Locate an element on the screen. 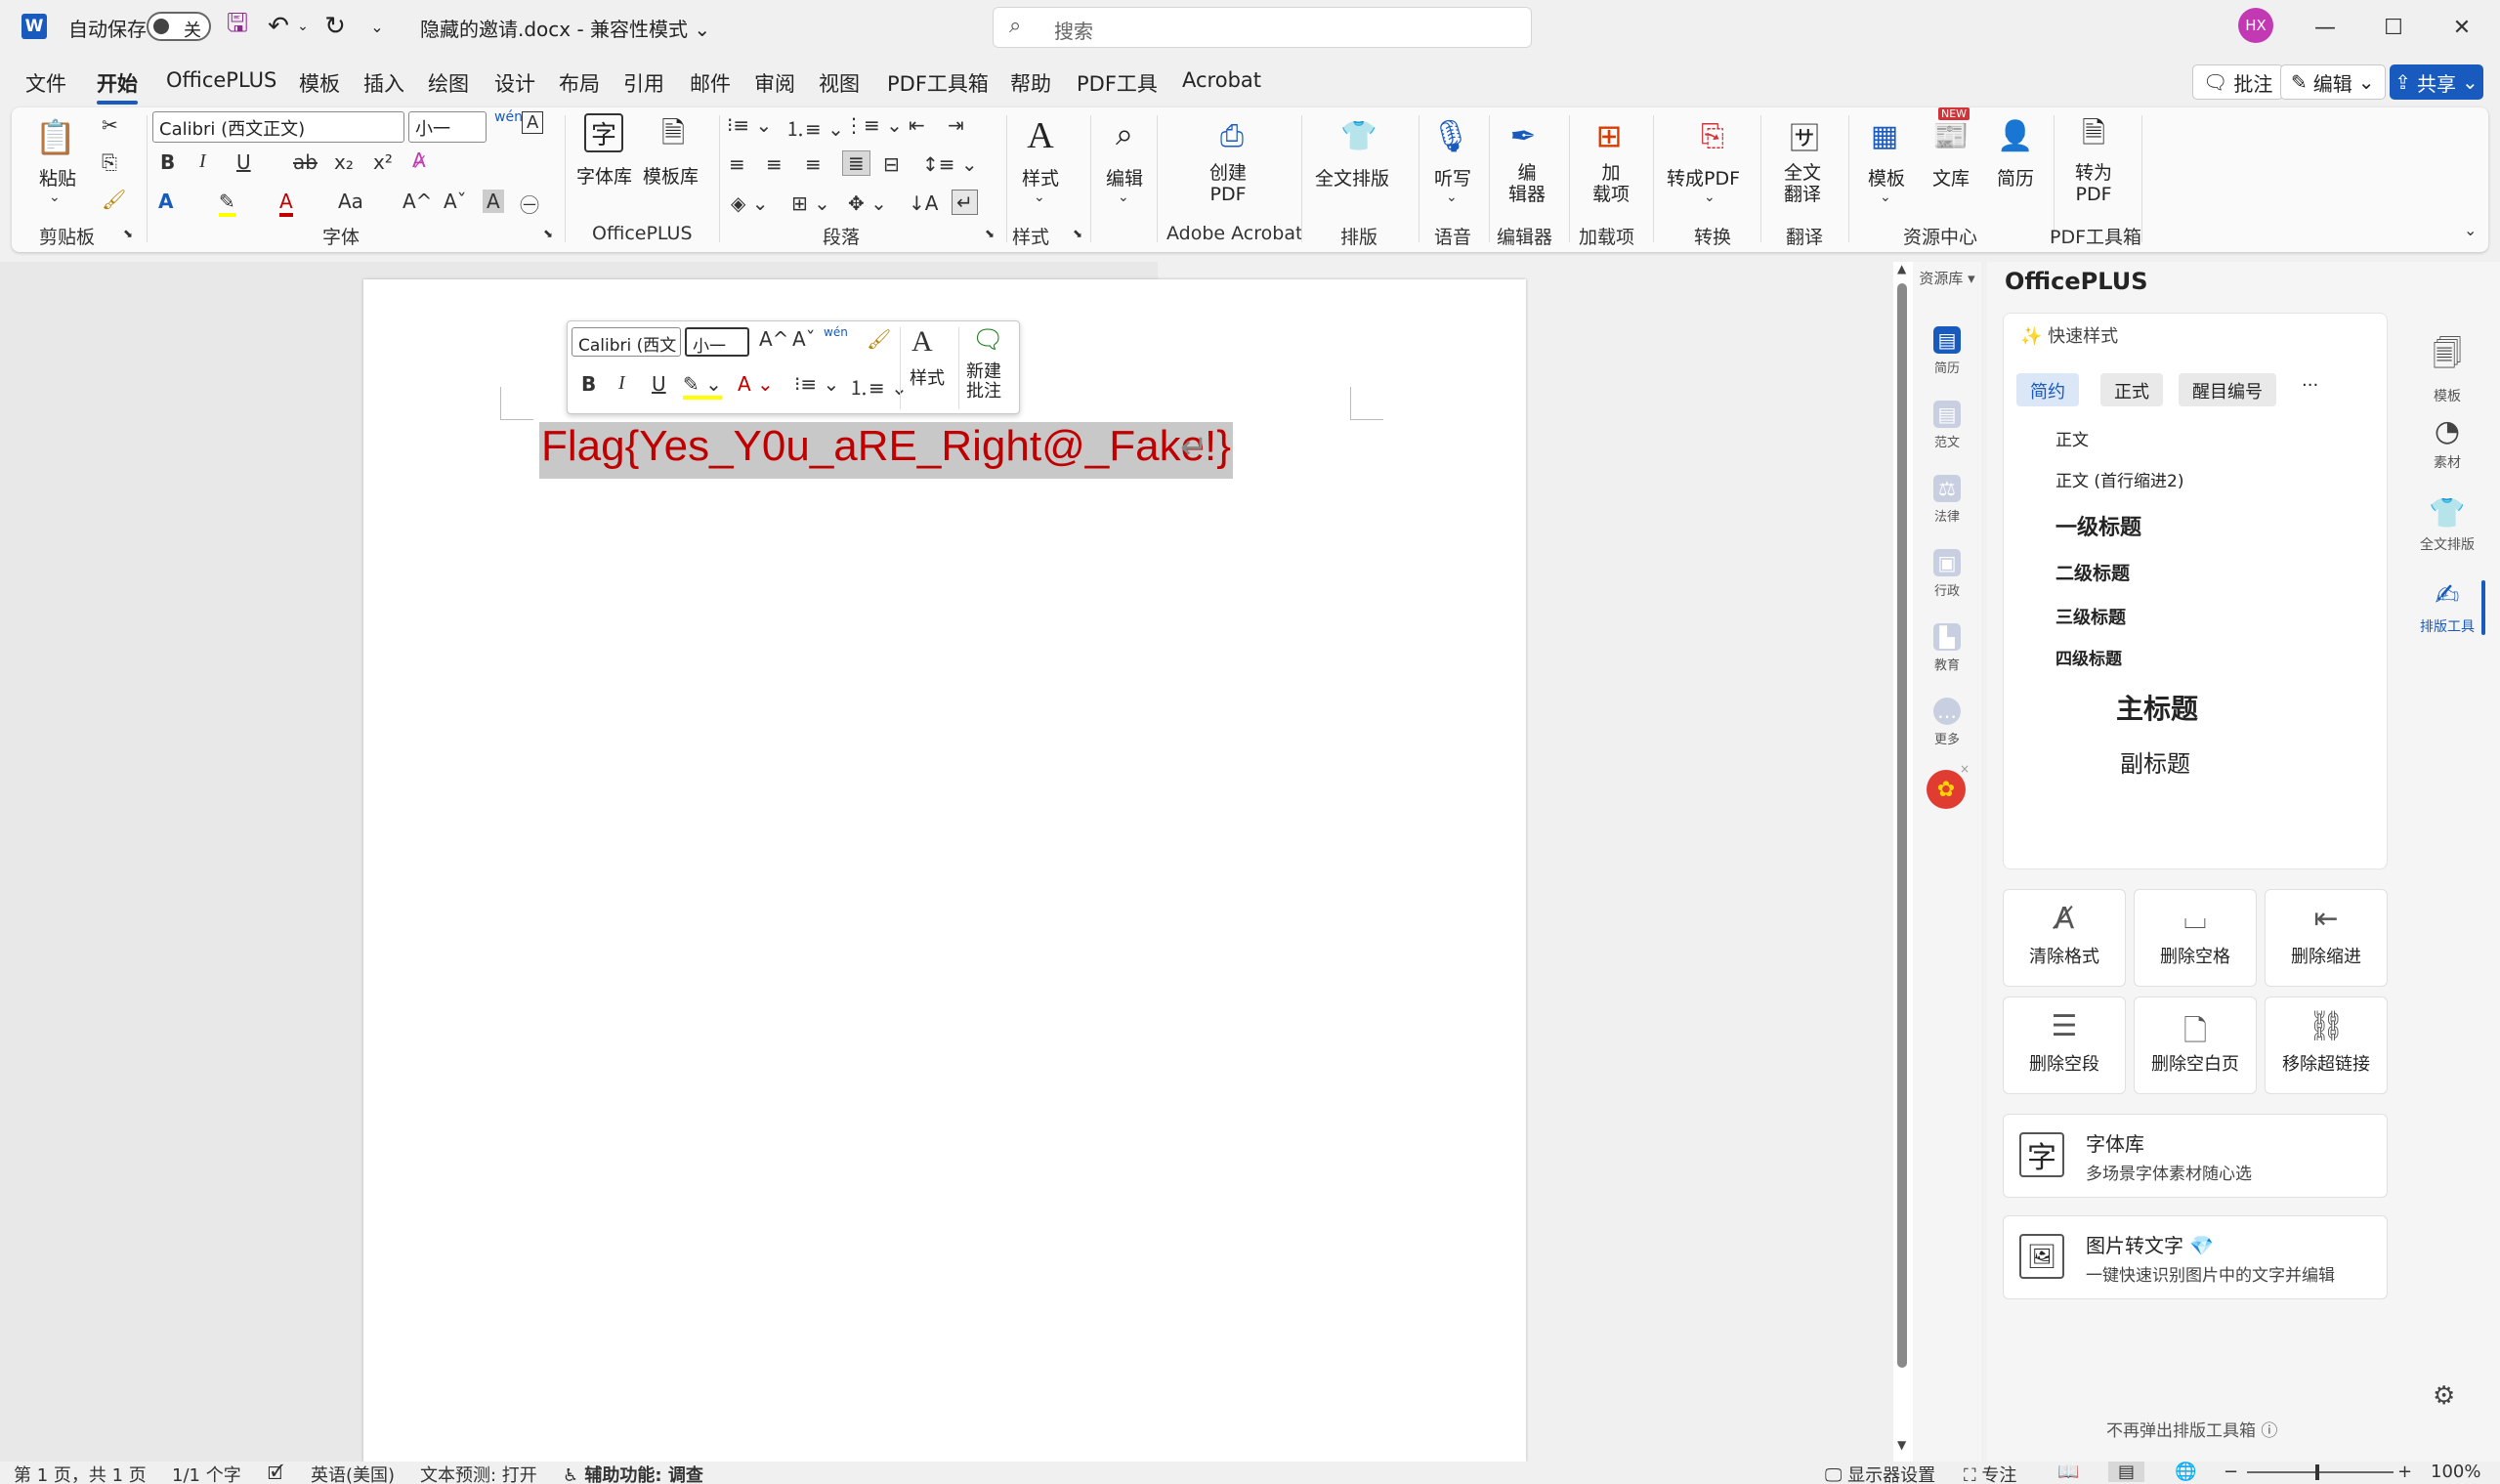  style-heading-4: 四级标题 is located at coordinates (2089, 657).